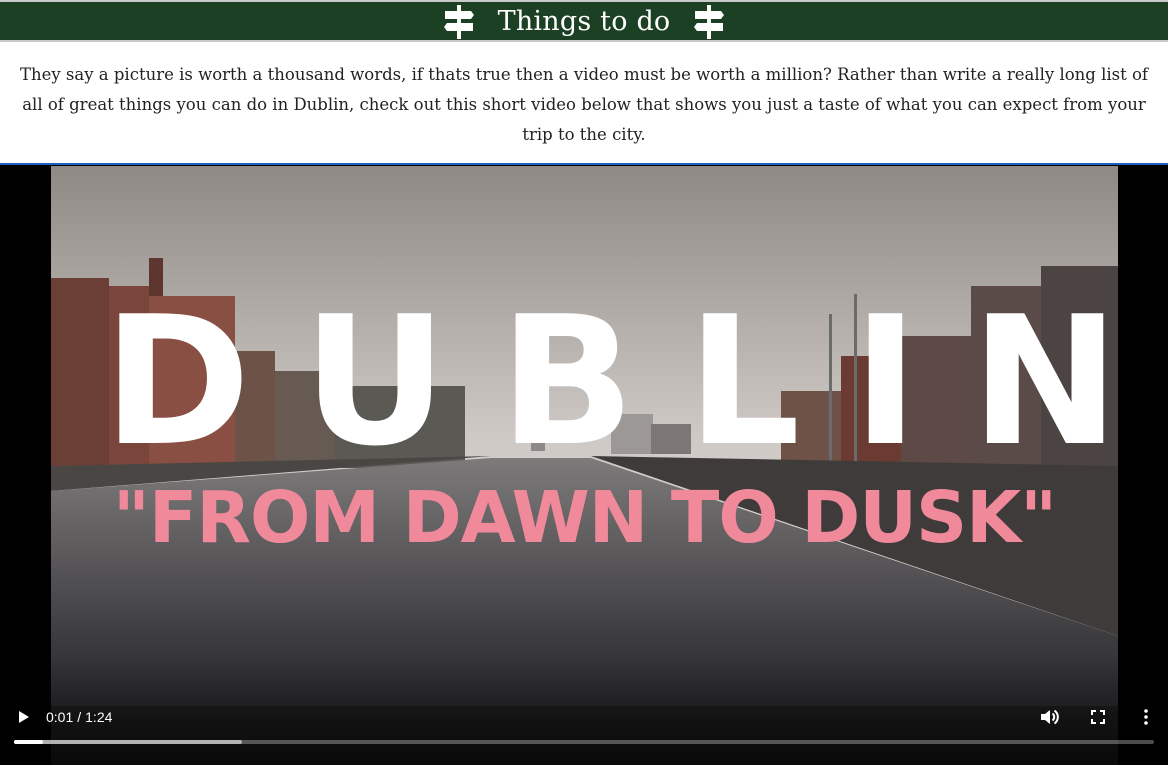 This screenshot has height=765, width=1168. What do you see at coordinates (1146, 717) in the screenshot?
I see `more-options-icon` at bounding box center [1146, 717].